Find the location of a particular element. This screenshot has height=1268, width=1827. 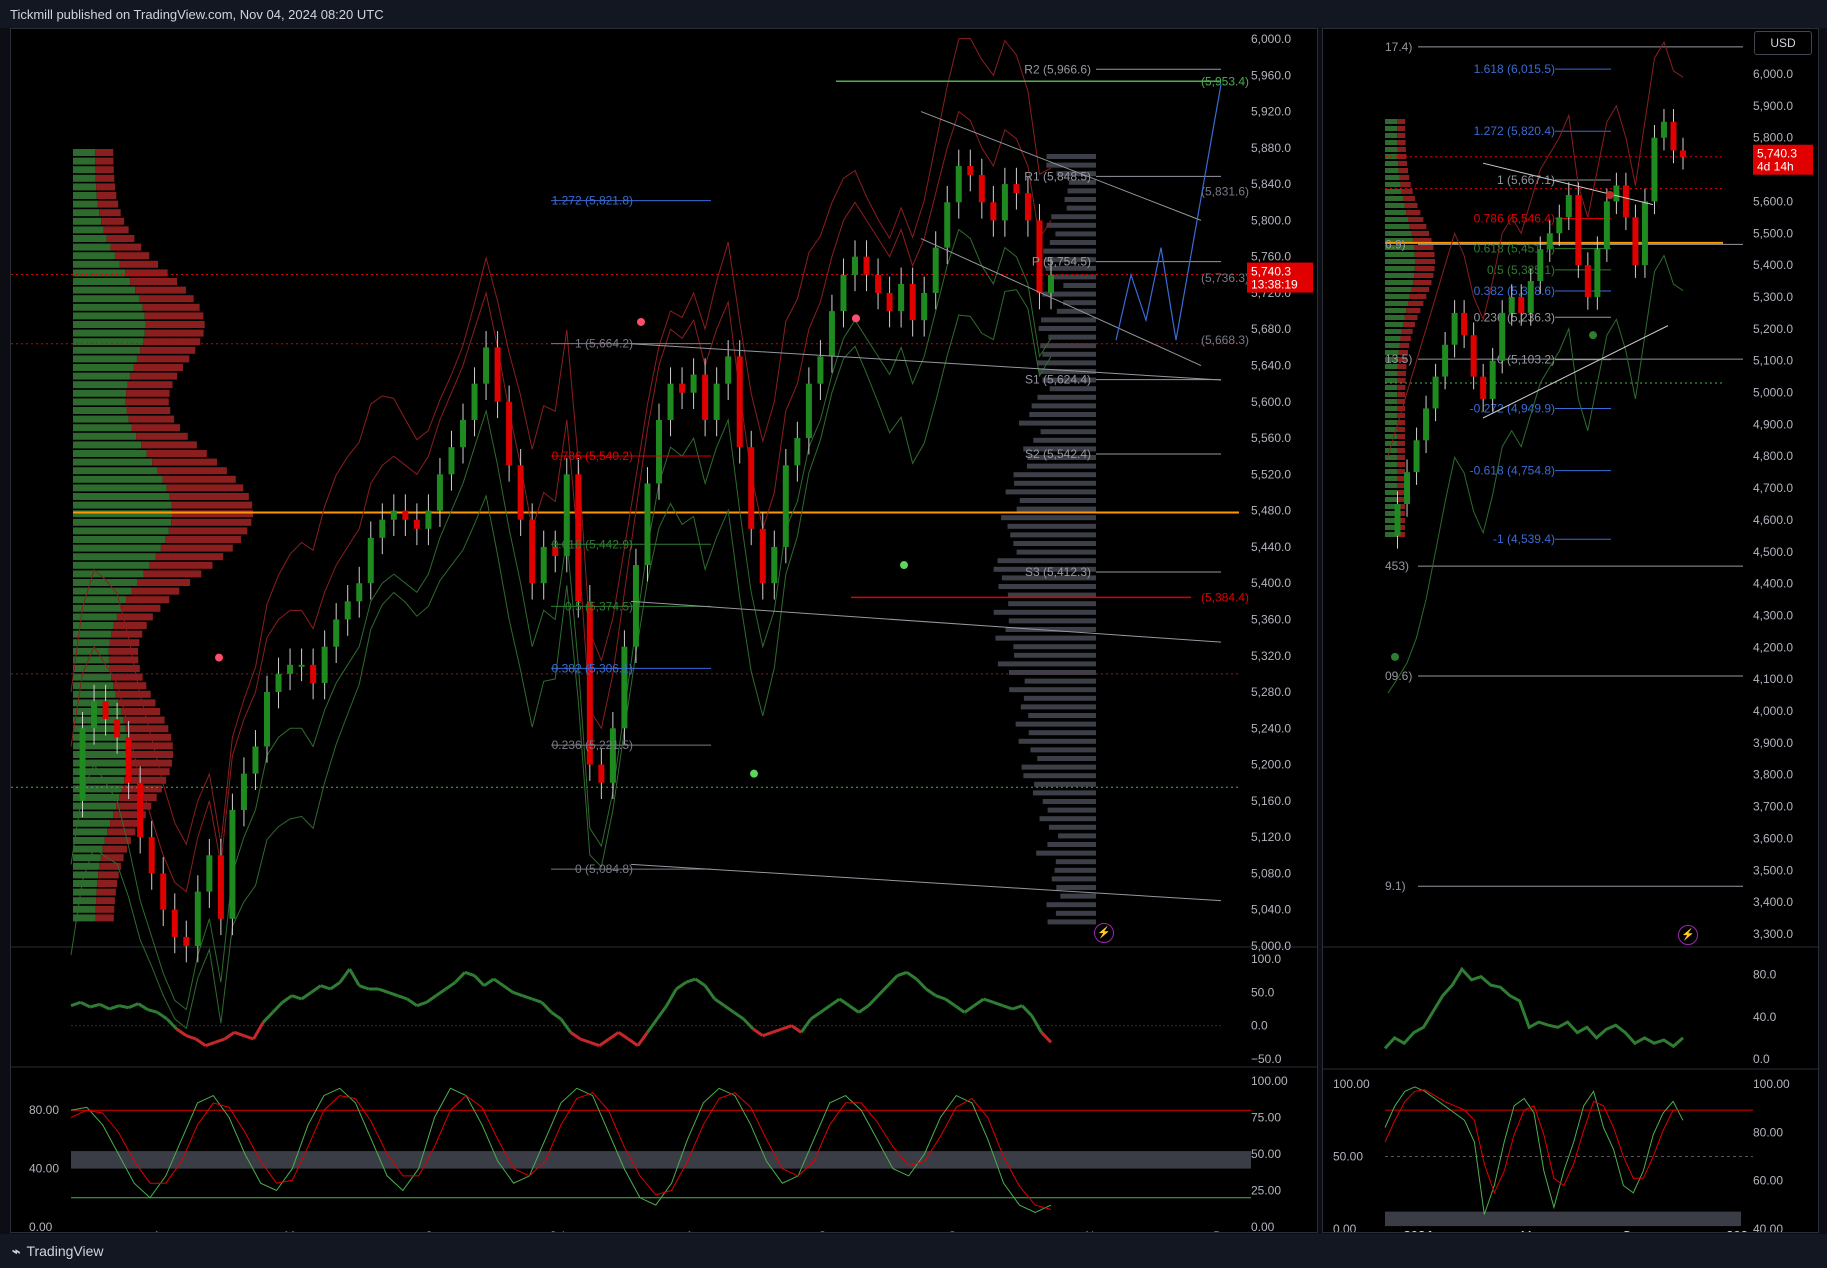

fib-level-label: 0.786 (5,546.4) is located at coordinates (1514, 218).